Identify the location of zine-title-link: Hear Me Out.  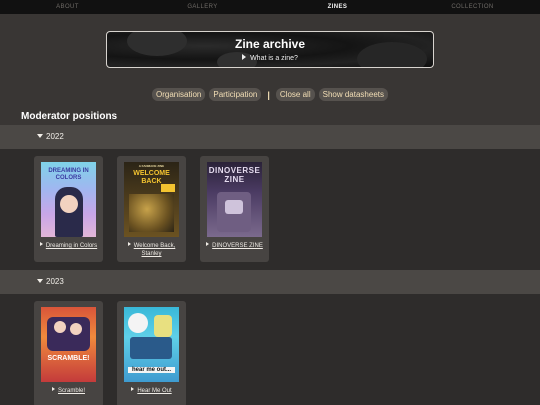
(151, 391).